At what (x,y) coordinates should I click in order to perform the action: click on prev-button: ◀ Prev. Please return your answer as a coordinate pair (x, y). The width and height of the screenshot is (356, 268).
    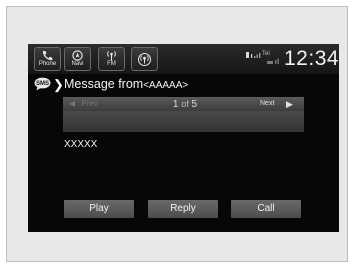
    Looking at the image, I should click on (83, 104).